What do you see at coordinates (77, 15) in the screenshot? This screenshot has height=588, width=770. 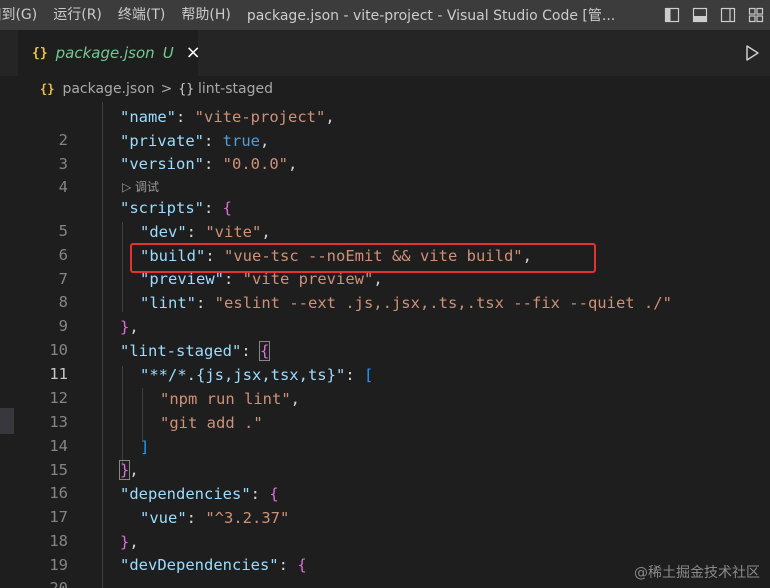 I see `menu-run: 运行(R)` at bounding box center [77, 15].